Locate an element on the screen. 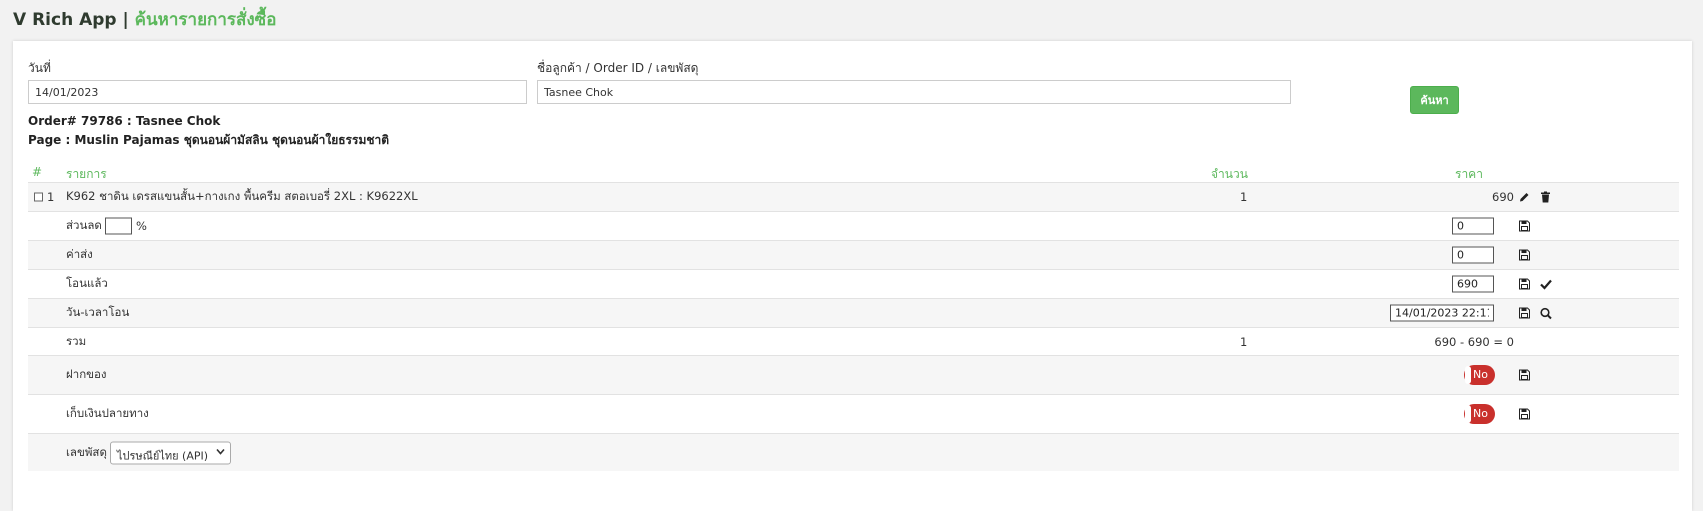 This screenshot has height=511, width=1703. date-label: วันที่ is located at coordinates (39, 68).